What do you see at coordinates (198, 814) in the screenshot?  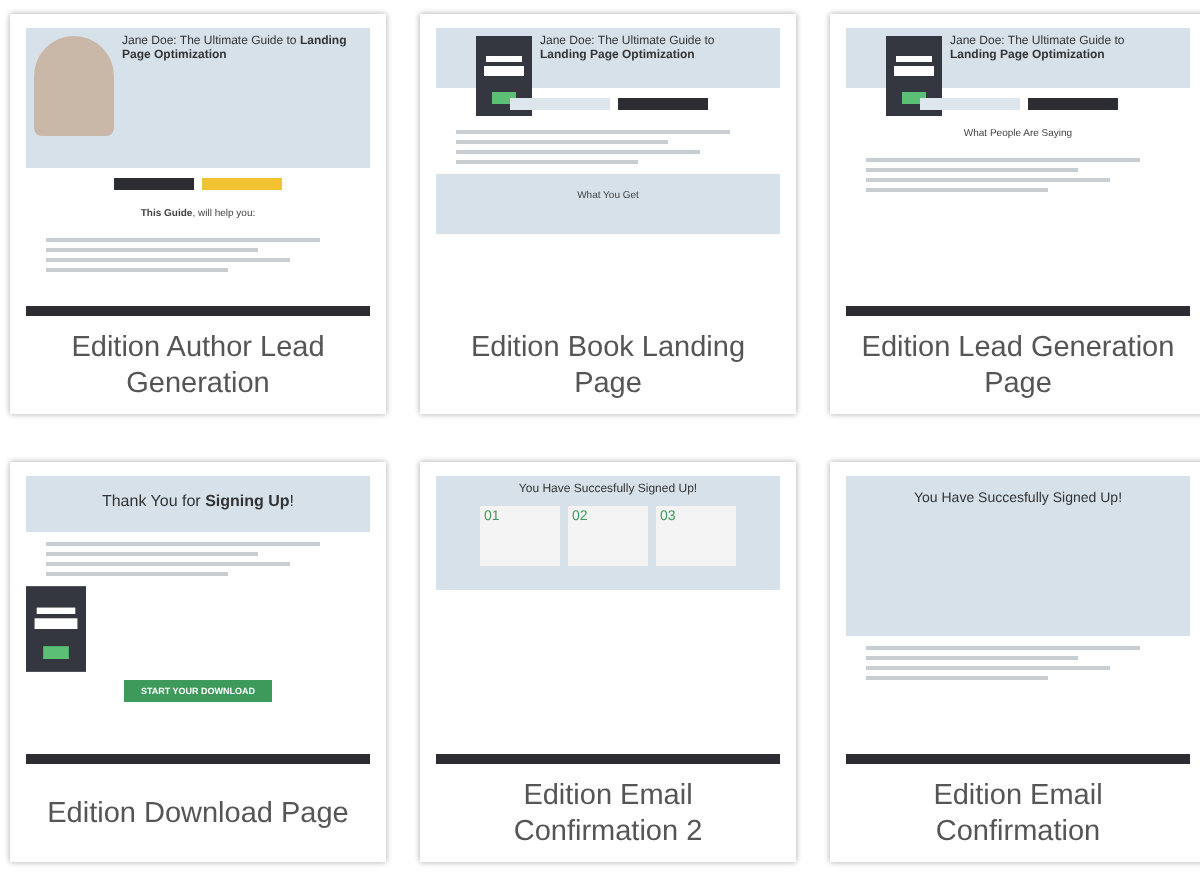 I see `template-title: Edition Download Page` at bounding box center [198, 814].